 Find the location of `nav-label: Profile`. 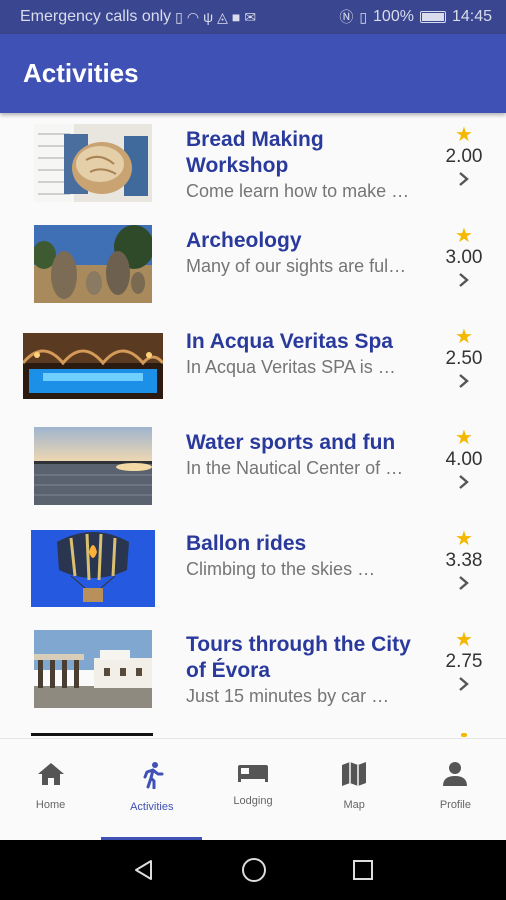

nav-label: Profile is located at coordinates (455, 805).